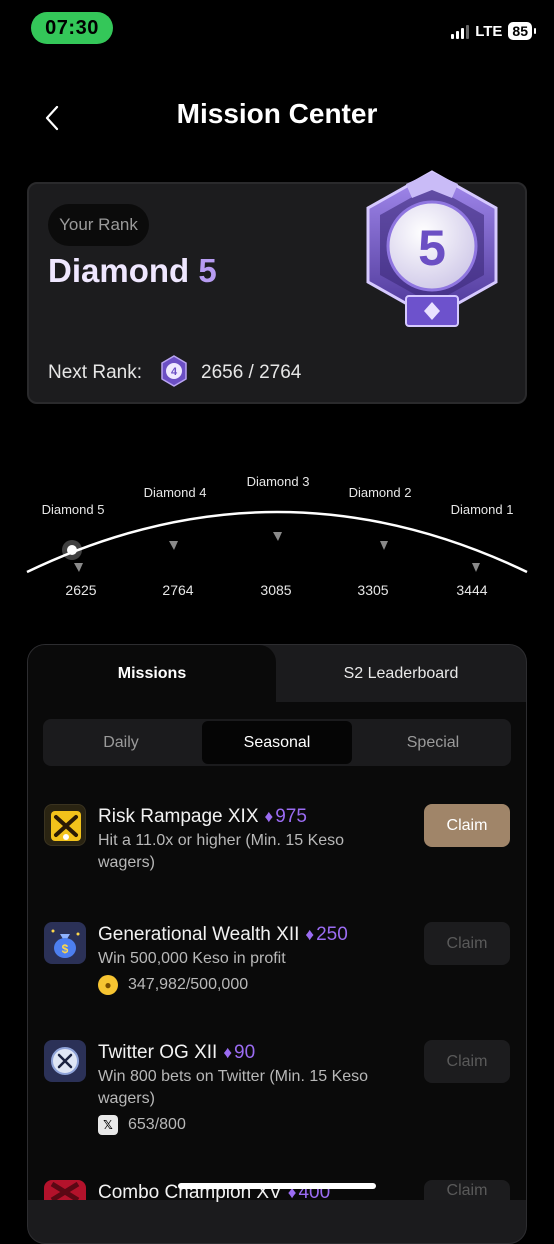  What do you see at coordinates (245, 1052) in the screenshot?
I see `mission-points: 90` at bounding box center [245, 1052].